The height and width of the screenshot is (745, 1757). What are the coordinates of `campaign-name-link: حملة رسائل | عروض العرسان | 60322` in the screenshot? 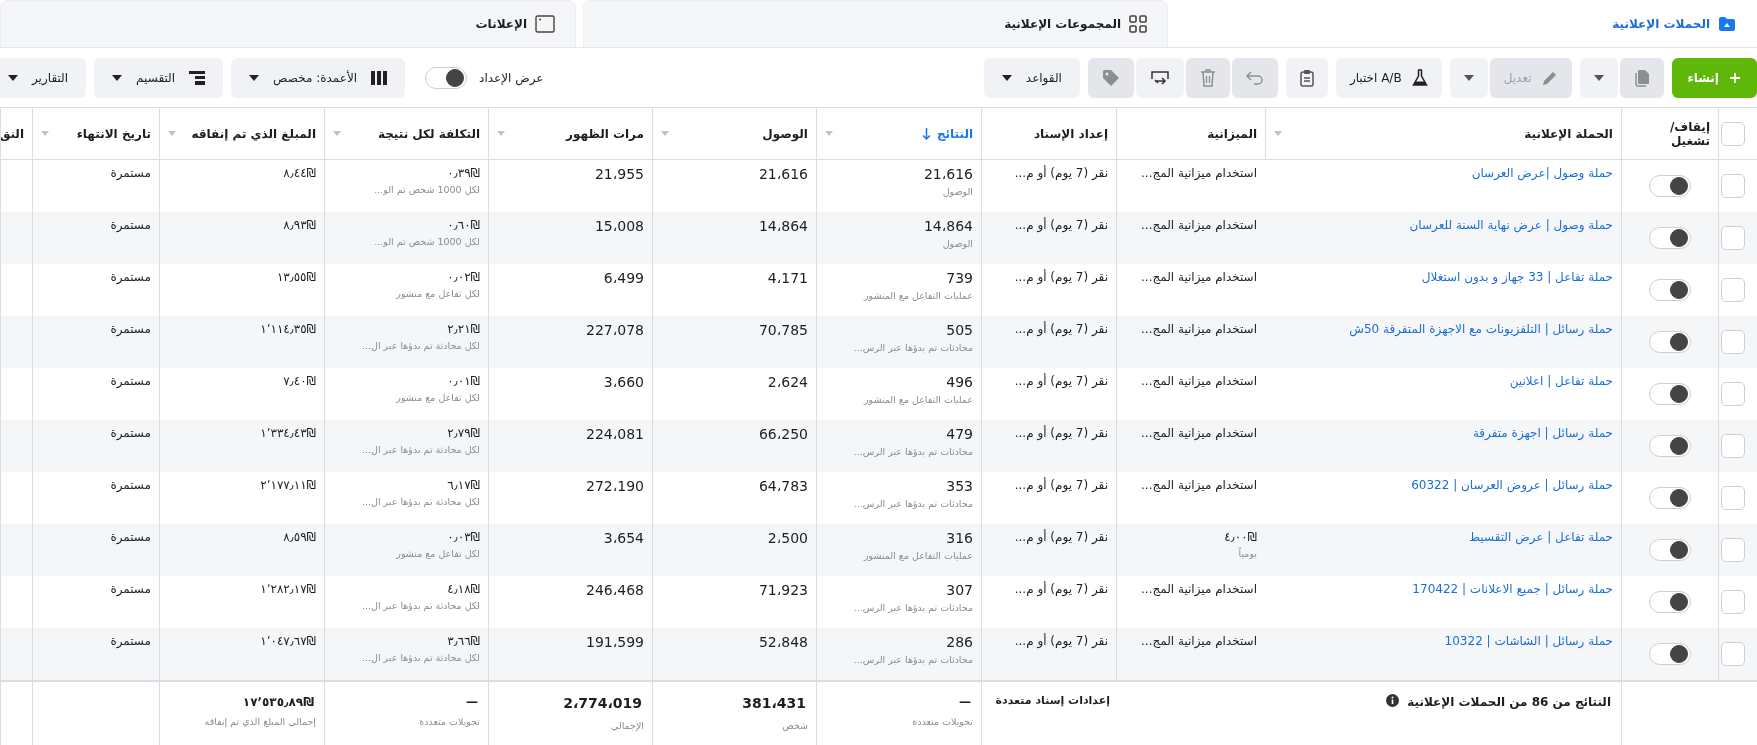 It's located at (1443, 485).